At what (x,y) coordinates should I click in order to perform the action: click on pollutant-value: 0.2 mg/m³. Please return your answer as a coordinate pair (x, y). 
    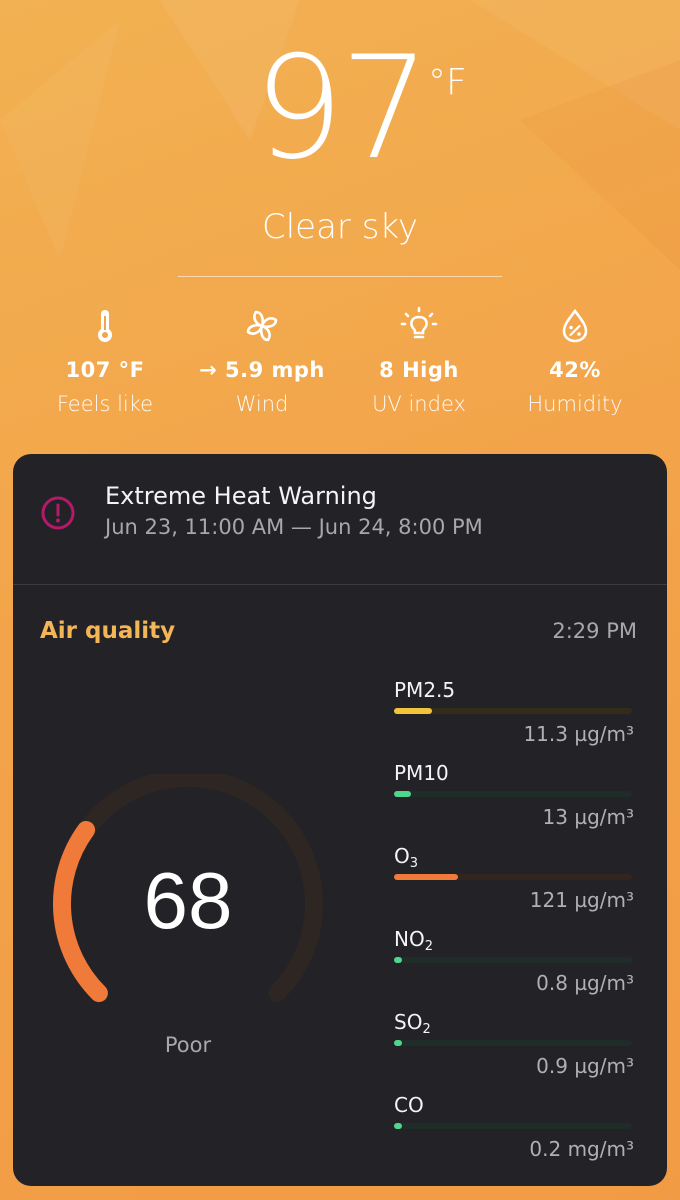
    Looking at the image, I should click on (581, 1149).